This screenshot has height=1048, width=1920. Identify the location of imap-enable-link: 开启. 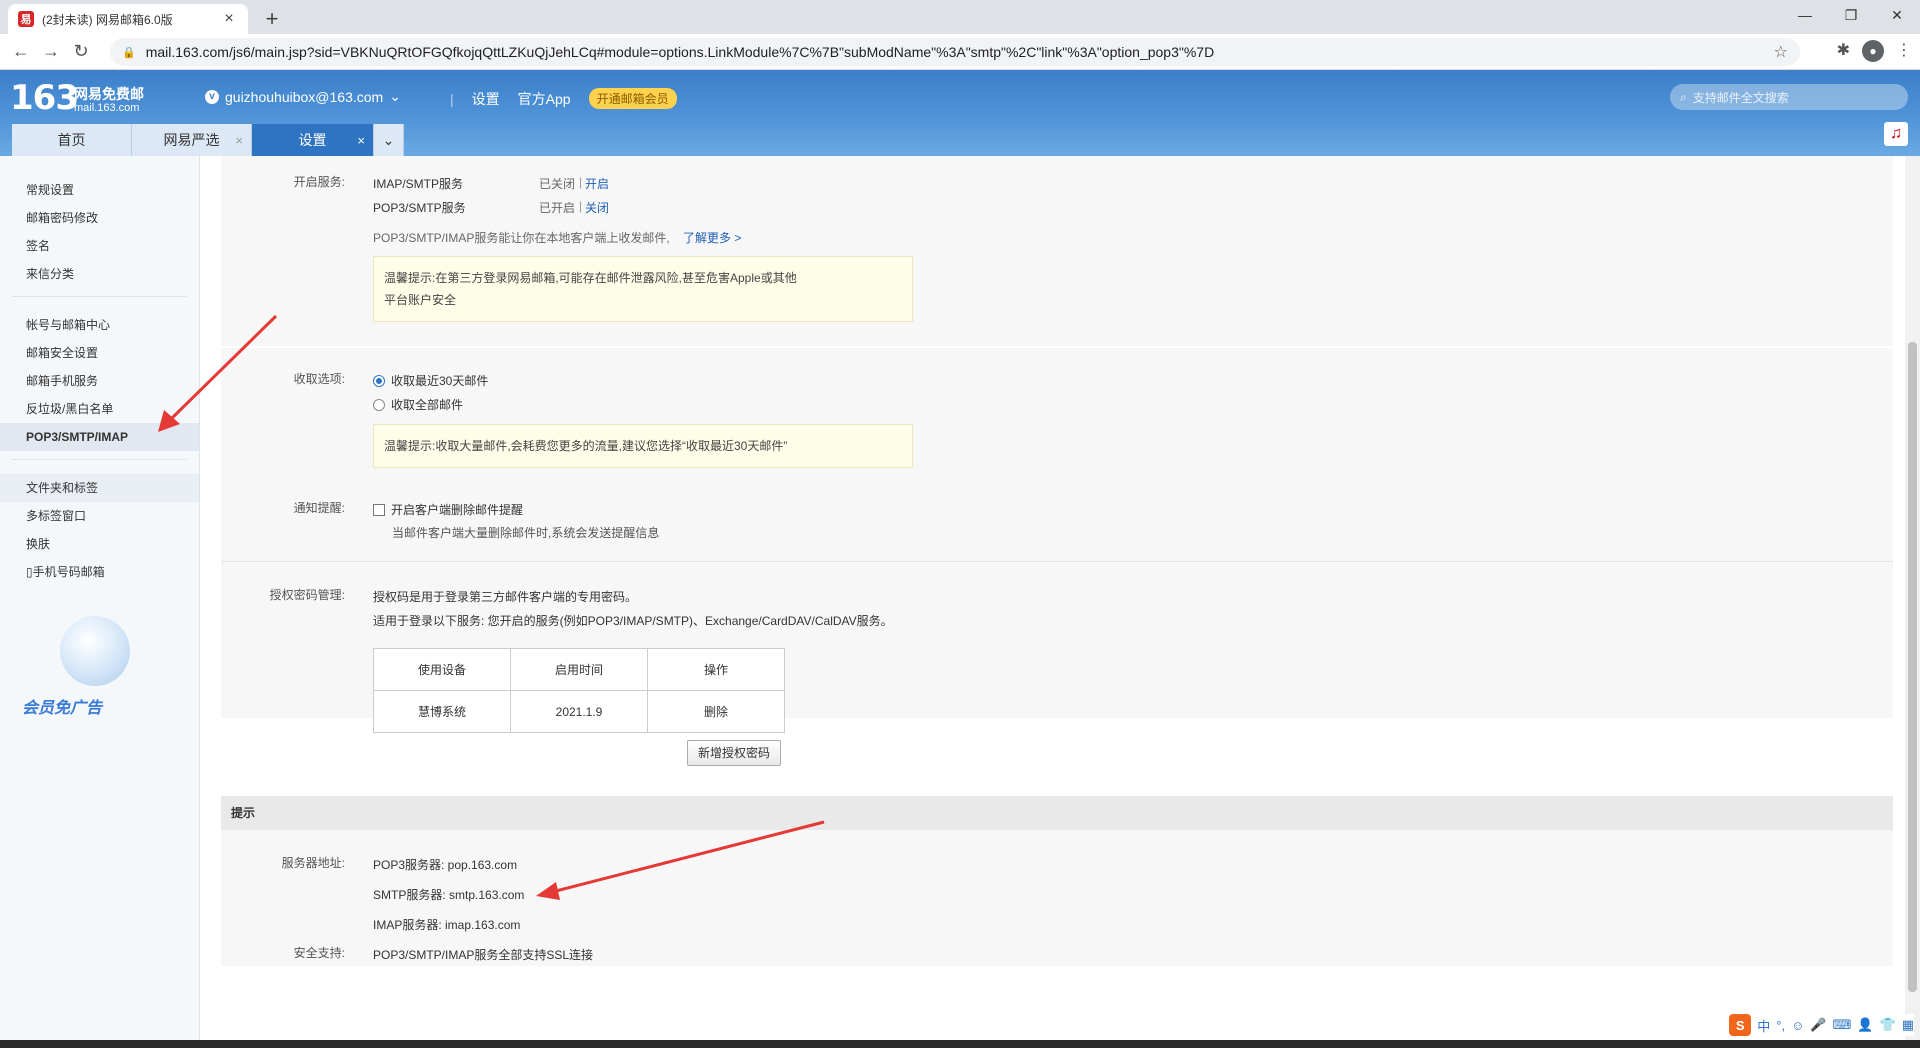
(597, 183).